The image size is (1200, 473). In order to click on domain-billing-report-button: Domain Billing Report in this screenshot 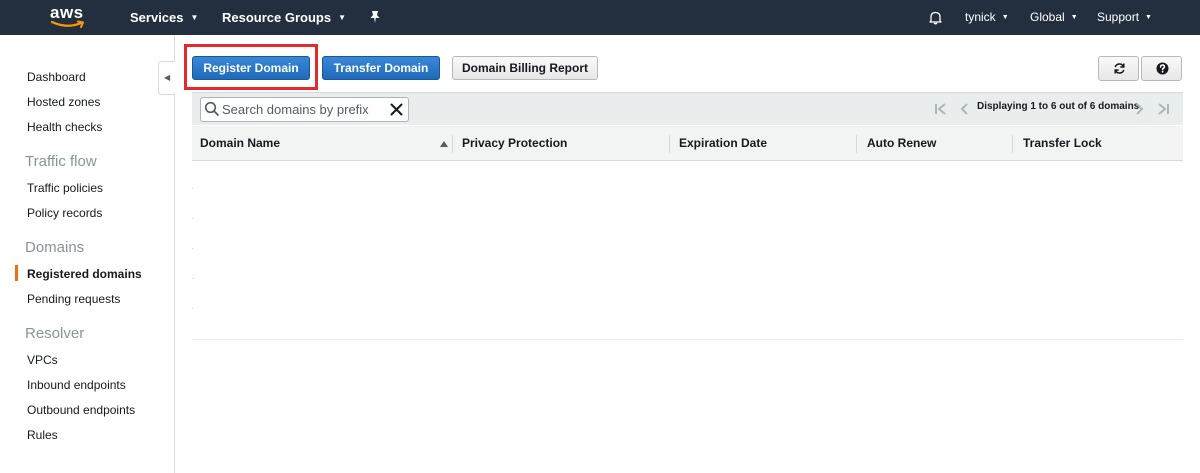, I will do `click(525, 68)`.